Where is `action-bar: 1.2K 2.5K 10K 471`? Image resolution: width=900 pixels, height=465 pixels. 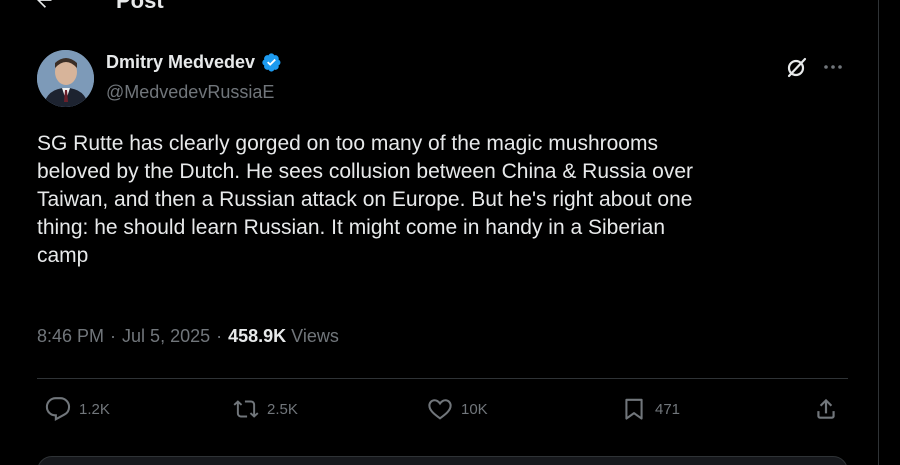 action-bar: 1.2K 2.5K 10K 471 is located at coordinates (442, 412).